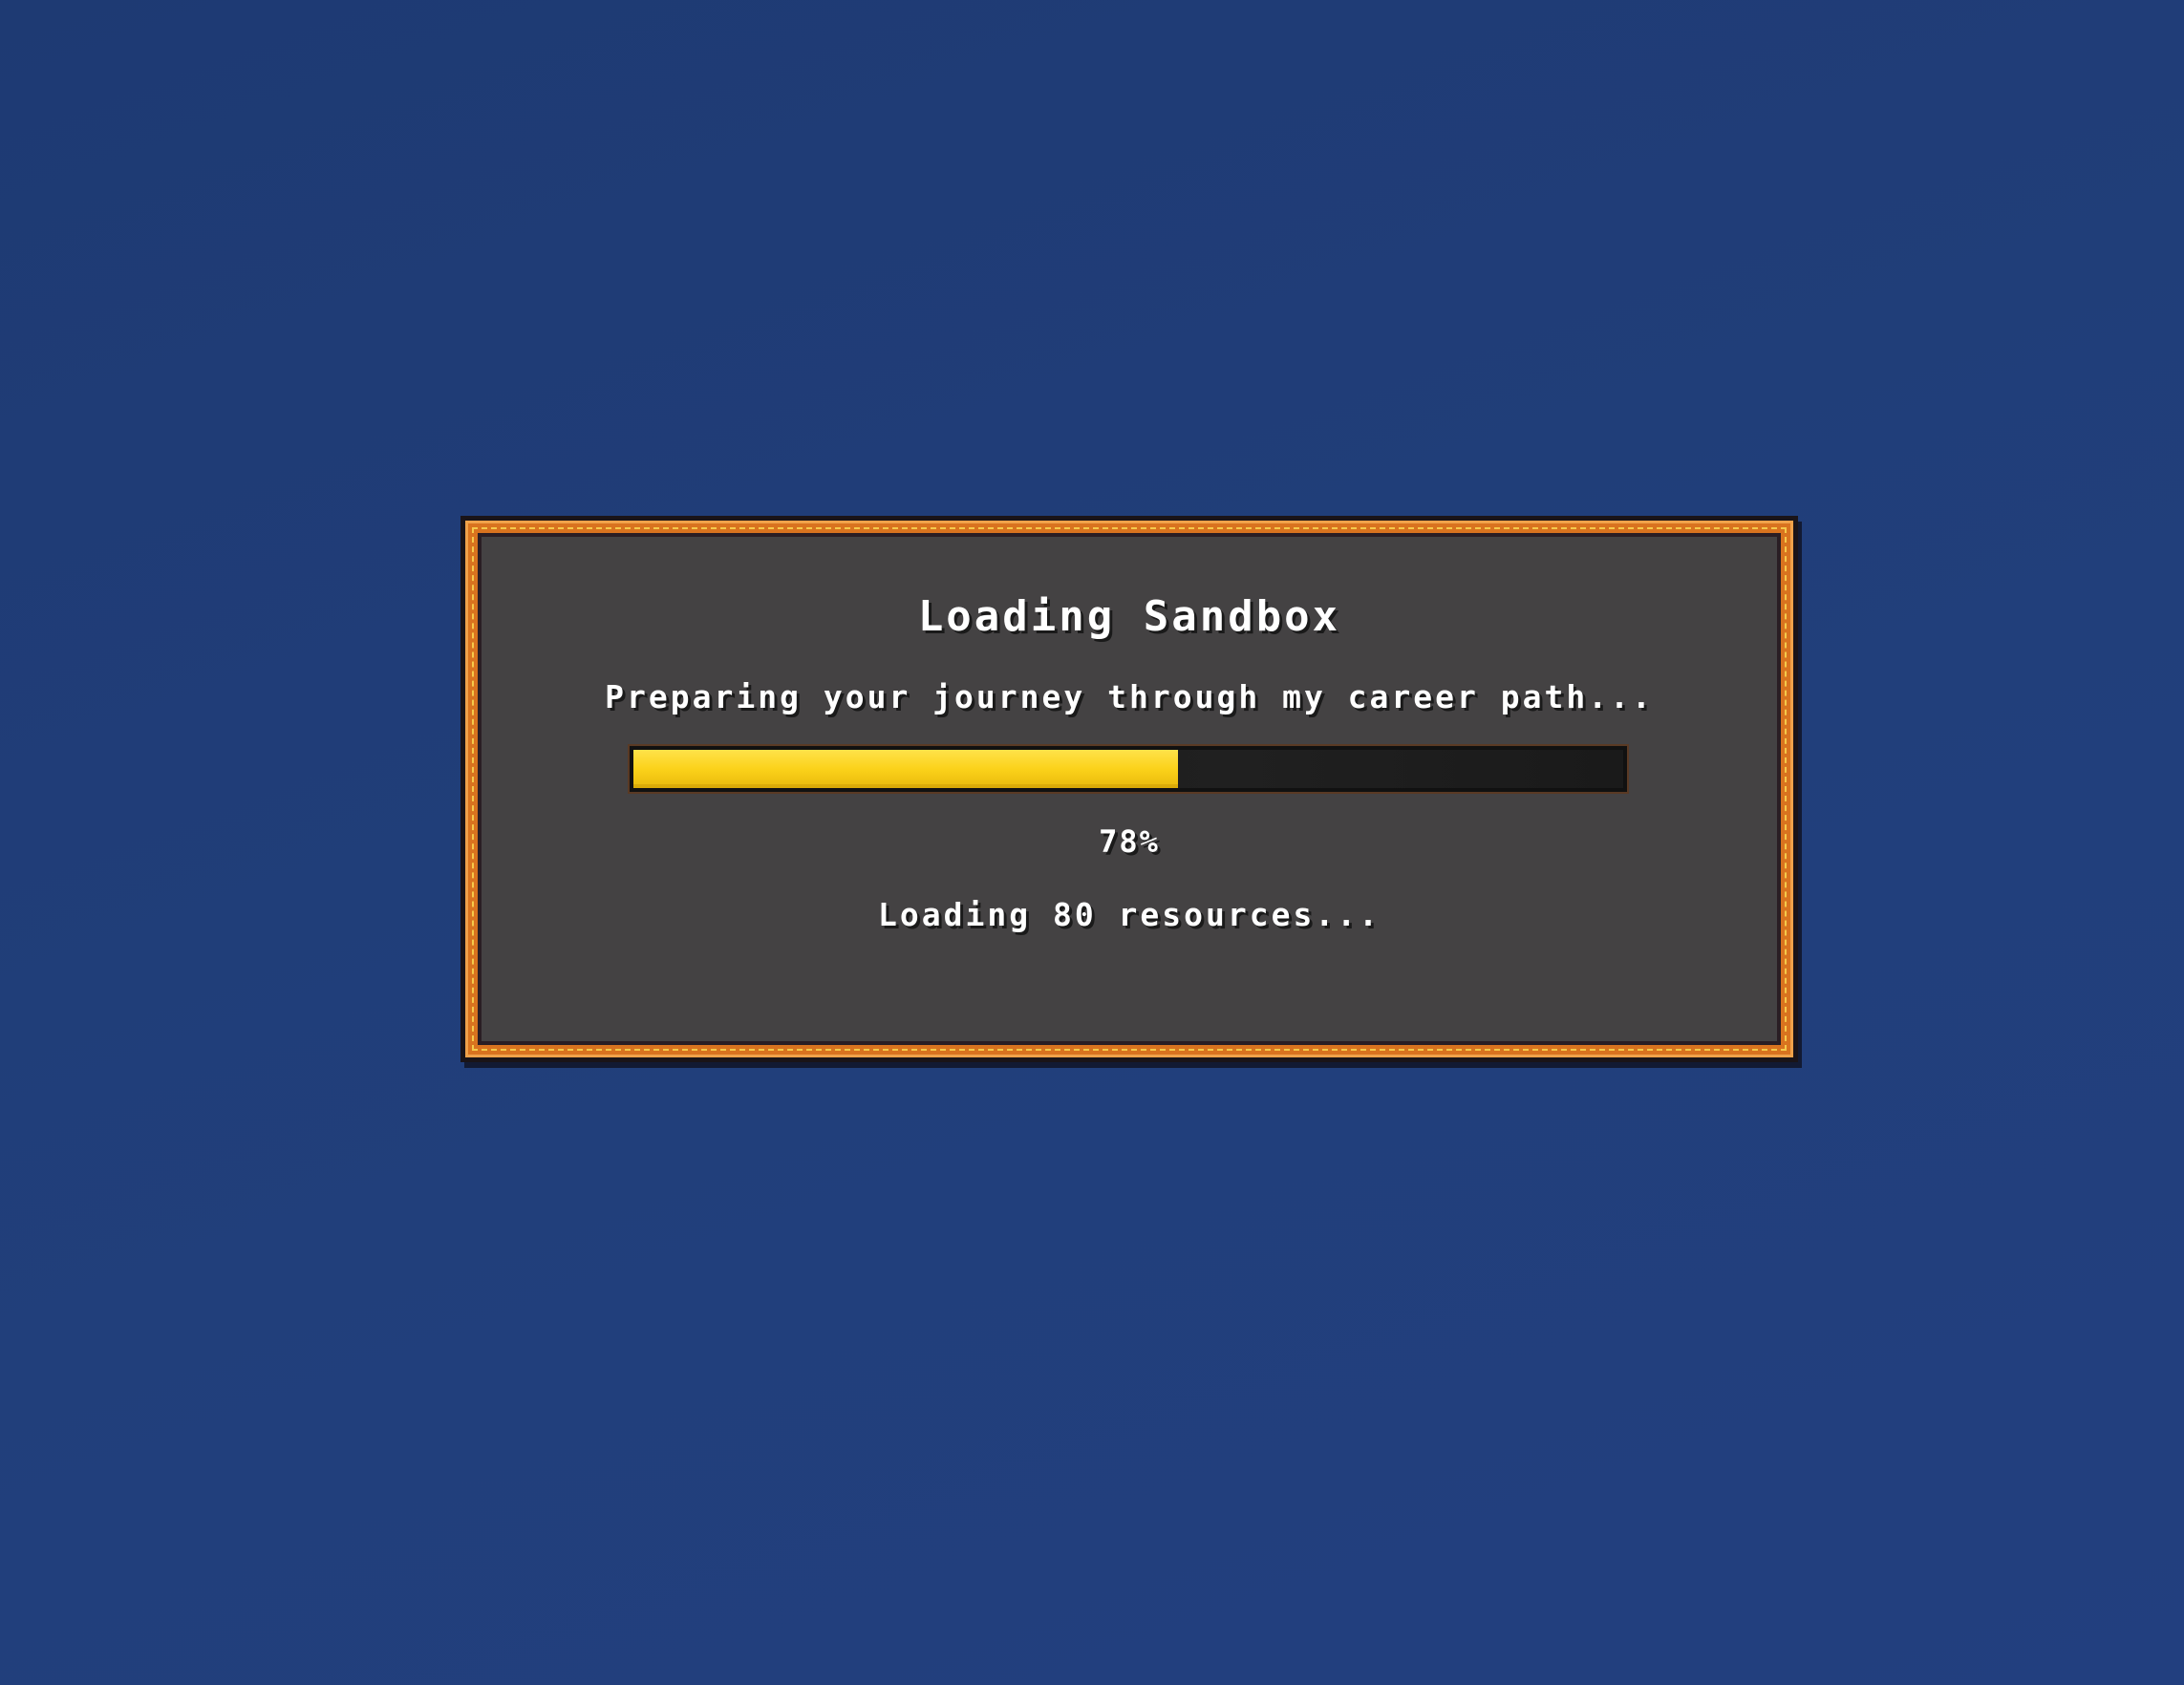 The width and height of the screenshot is (2184, 1685). I want to click on progress-bar, so click(1128, 769).